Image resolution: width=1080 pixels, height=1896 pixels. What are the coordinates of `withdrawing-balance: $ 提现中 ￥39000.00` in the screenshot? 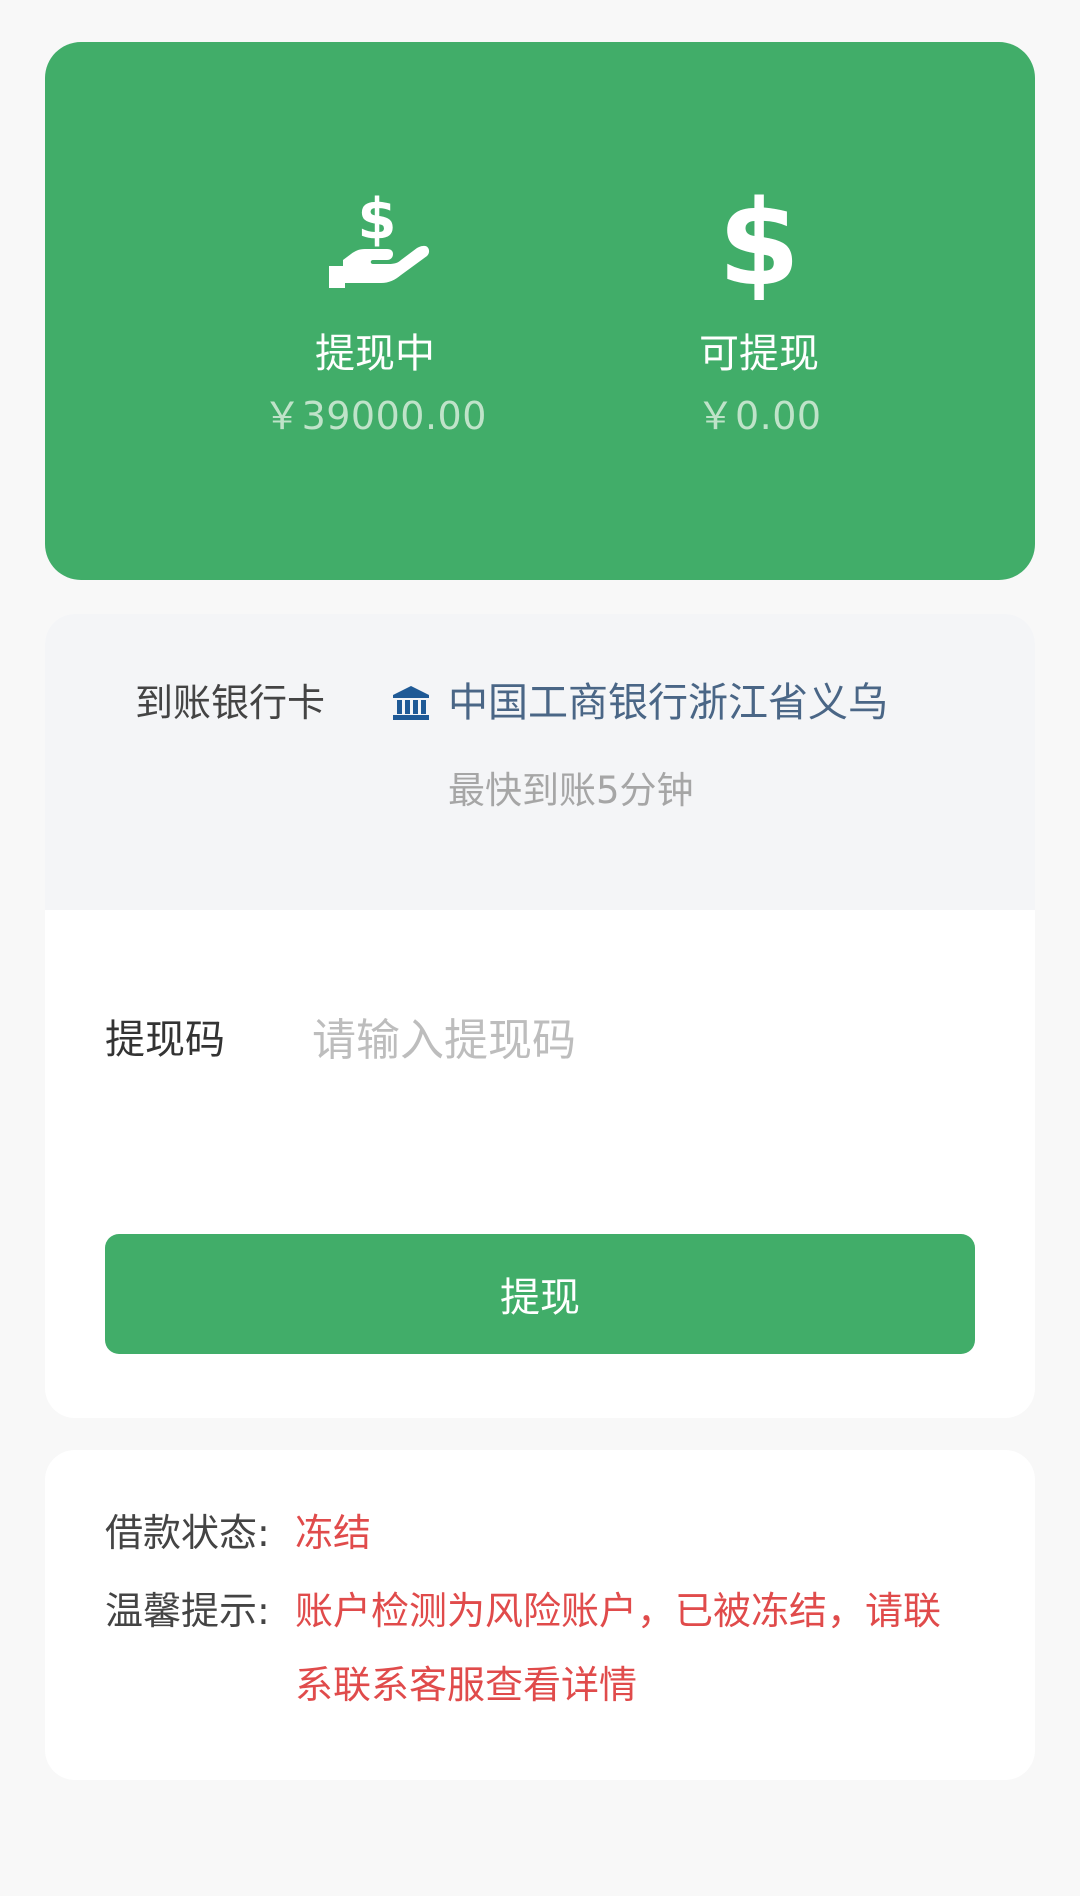 It's located at (375, 310).